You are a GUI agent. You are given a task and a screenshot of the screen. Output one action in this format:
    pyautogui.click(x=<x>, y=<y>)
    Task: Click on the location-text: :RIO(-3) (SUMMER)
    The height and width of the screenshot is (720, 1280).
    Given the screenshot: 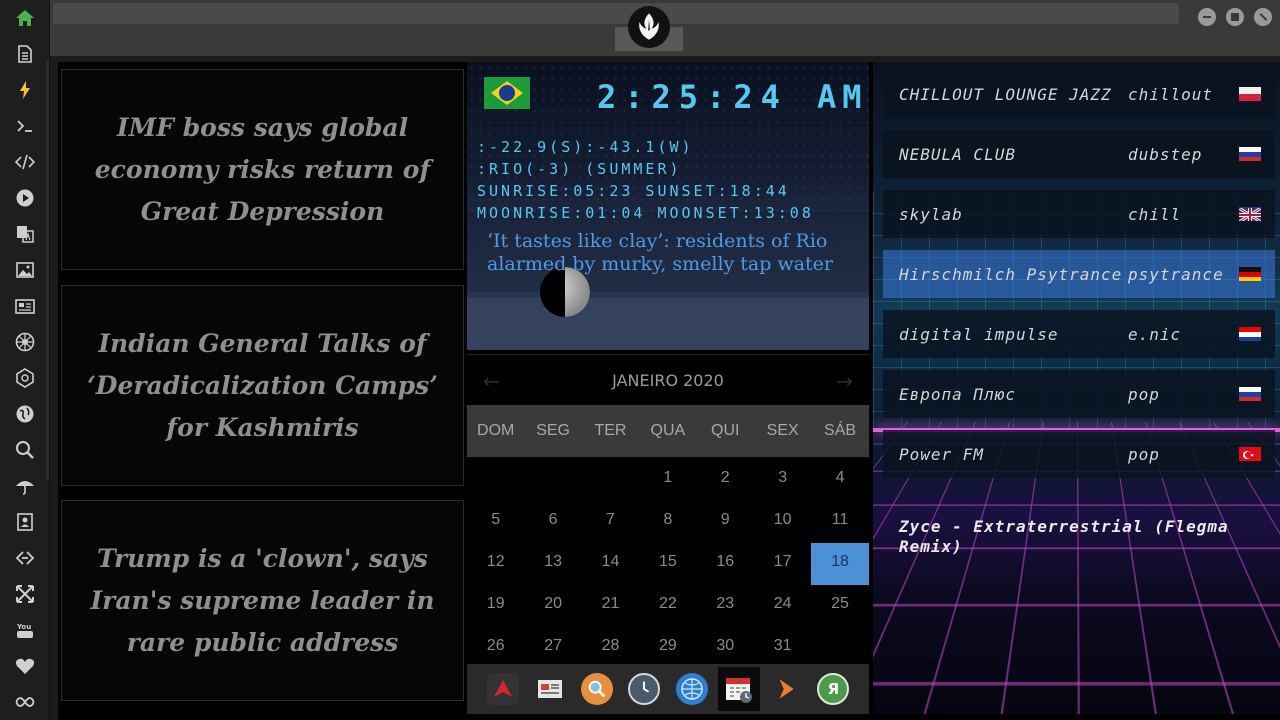 What is the action you would take?
    pyautogui.click(x=579, y=169)
    